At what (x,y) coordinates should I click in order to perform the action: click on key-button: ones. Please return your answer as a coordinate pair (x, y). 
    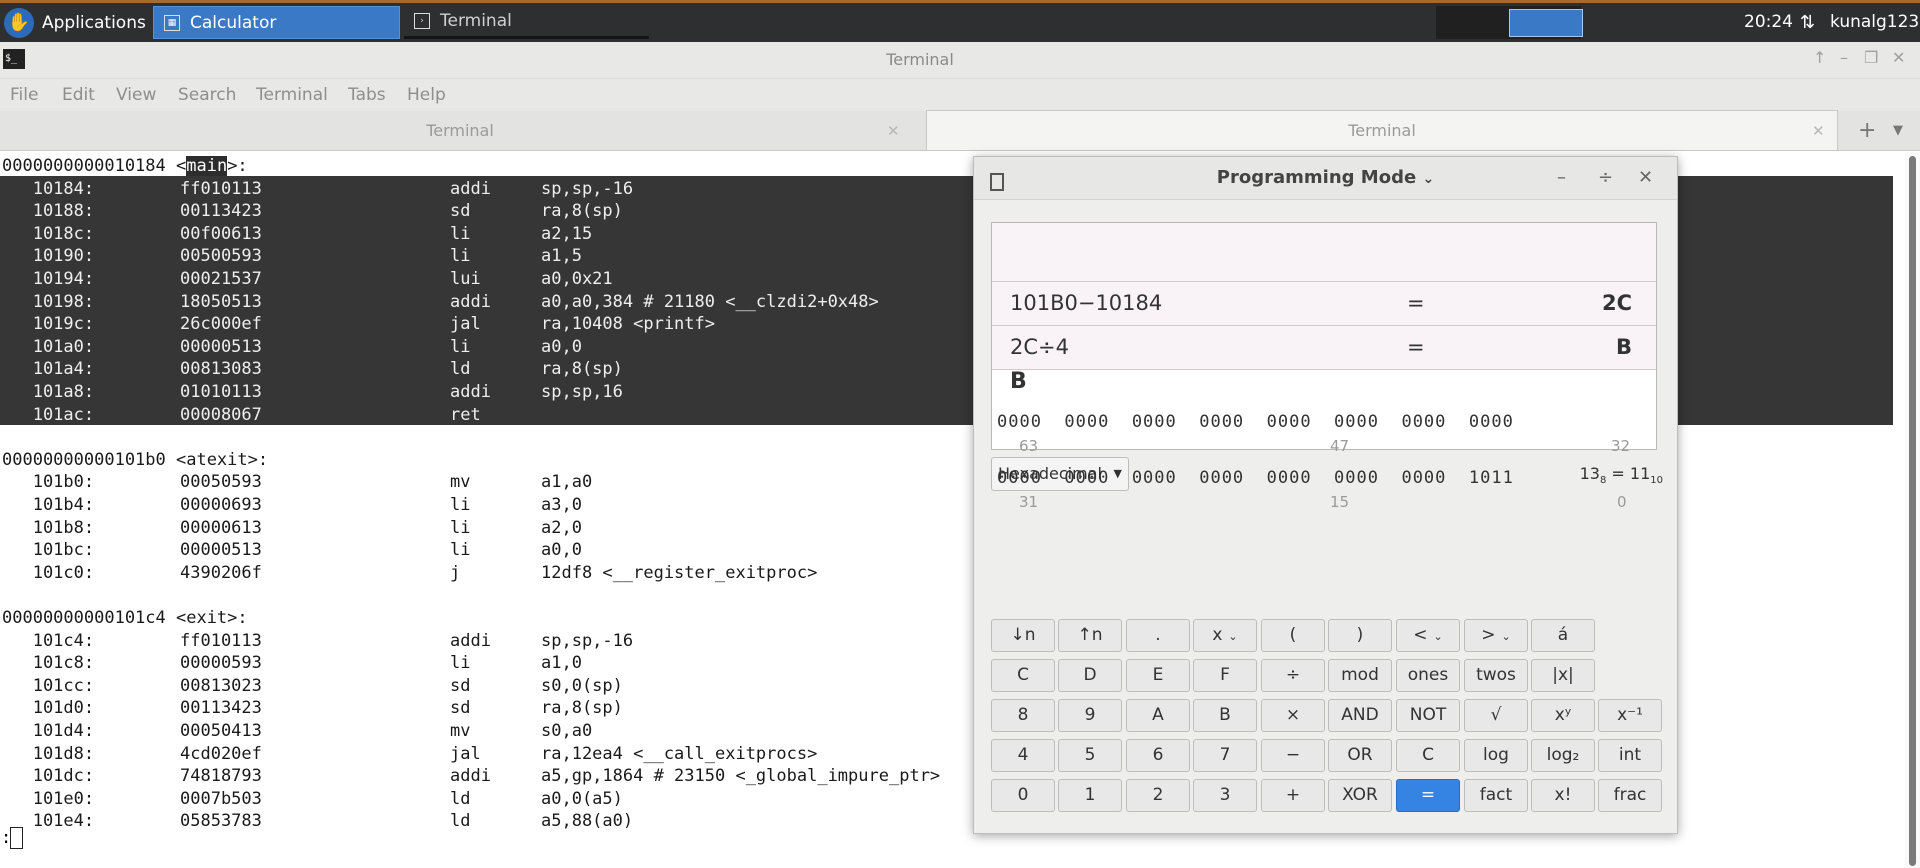
    Looking at the image, I should click on (1428, 675).